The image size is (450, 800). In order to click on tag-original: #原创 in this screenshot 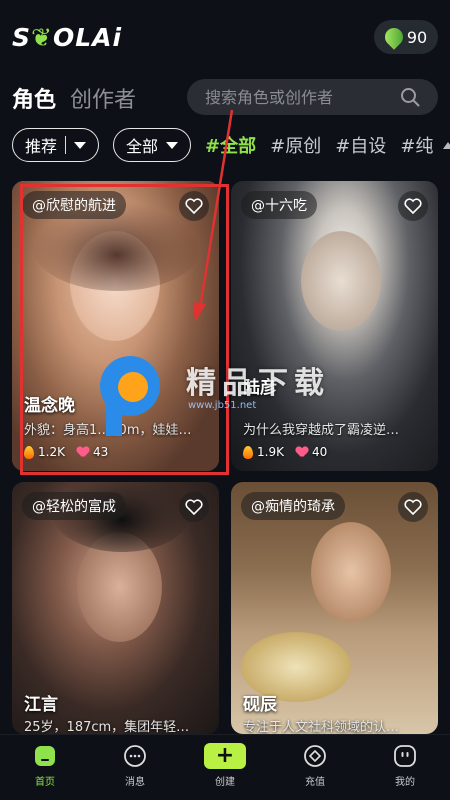, I will do `click(295, 145)`.